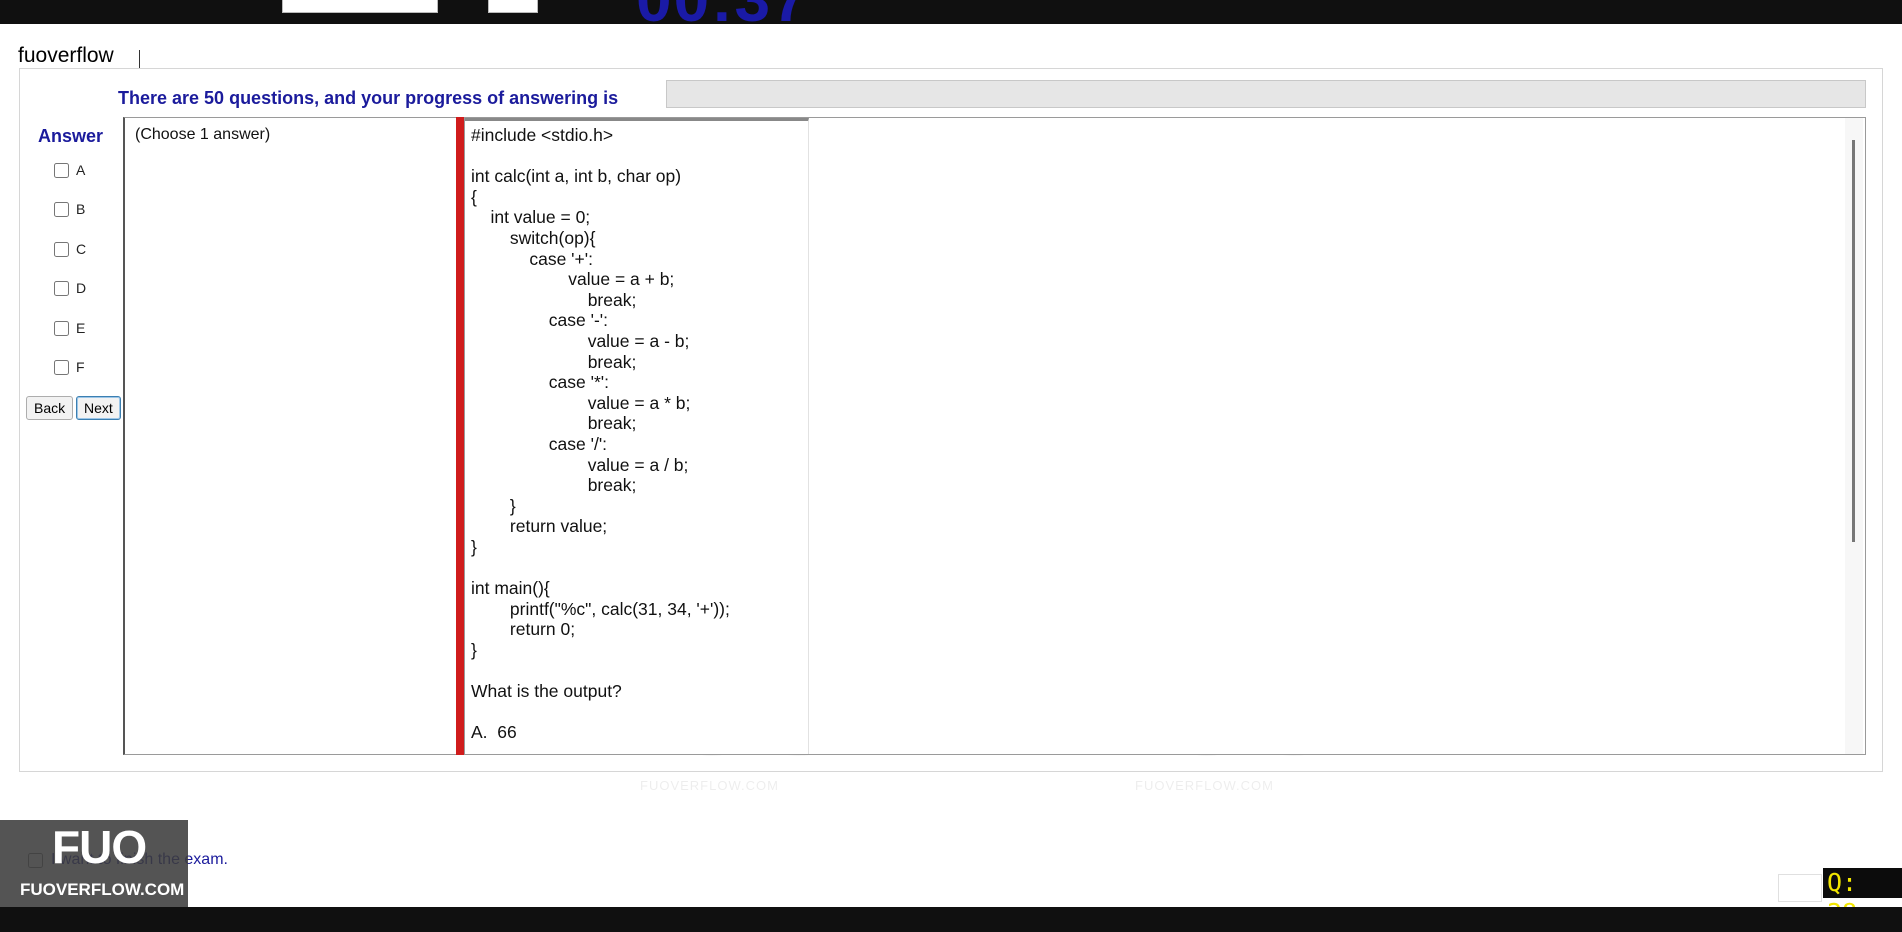 This screenshot has width=1902, height=932. What do you see at coordinates (99, 847) in the screenshot?
I see `logo-mark: FUO` at bounding box center [99, 847].